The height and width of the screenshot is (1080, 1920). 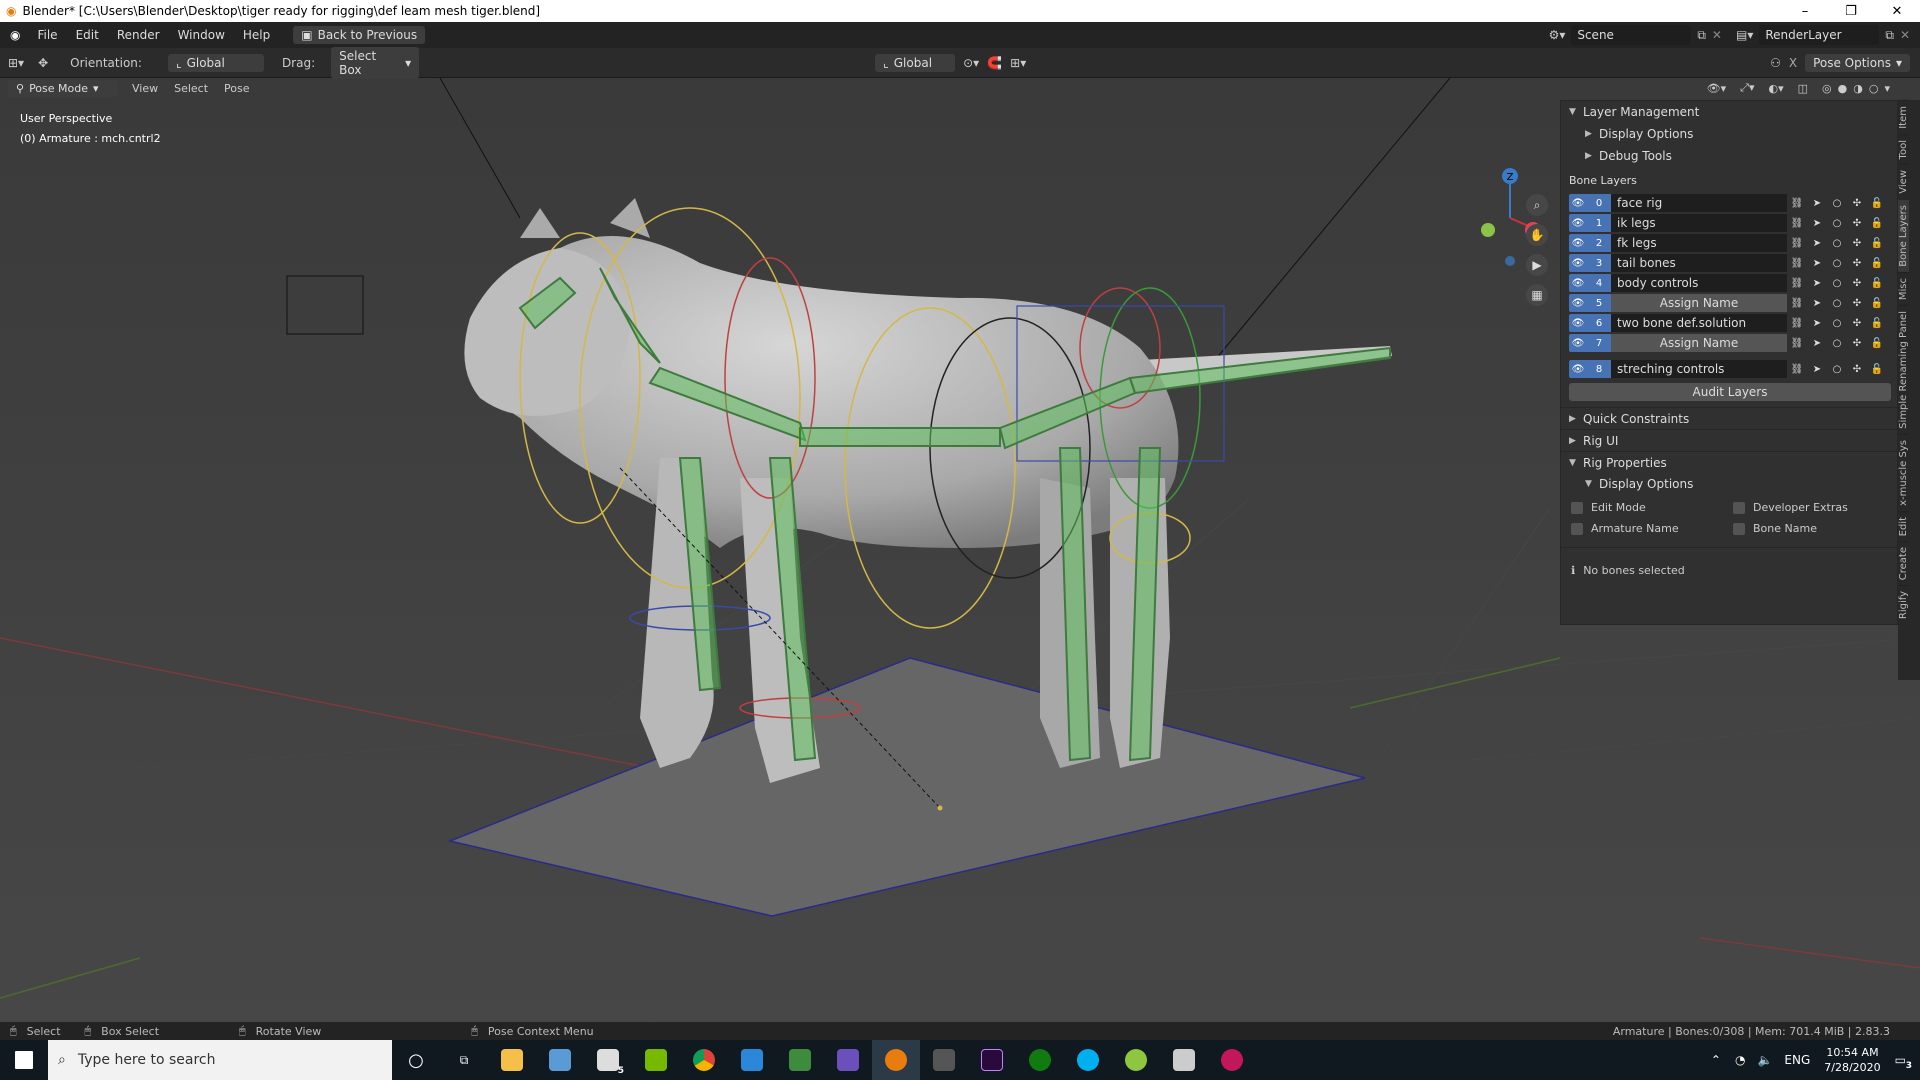 I want to click on xray-toggle-icon: ◫, so click(x=1803, y=88).